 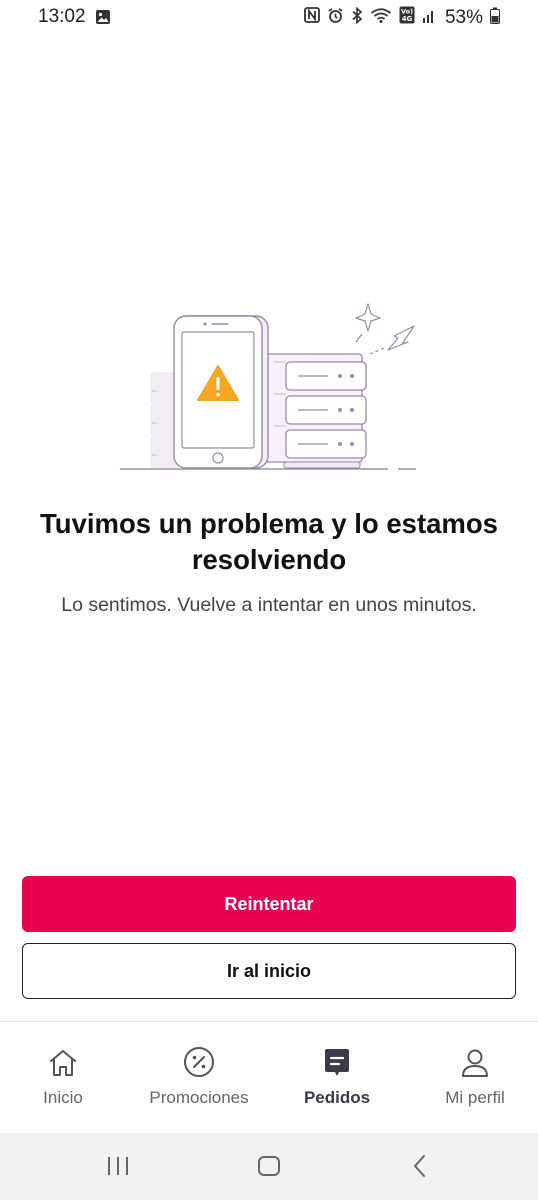 What do you see at coordinates (62, 16) in the screenshot?
I see `status-time: 13:02` at bounding box center [62, 16].